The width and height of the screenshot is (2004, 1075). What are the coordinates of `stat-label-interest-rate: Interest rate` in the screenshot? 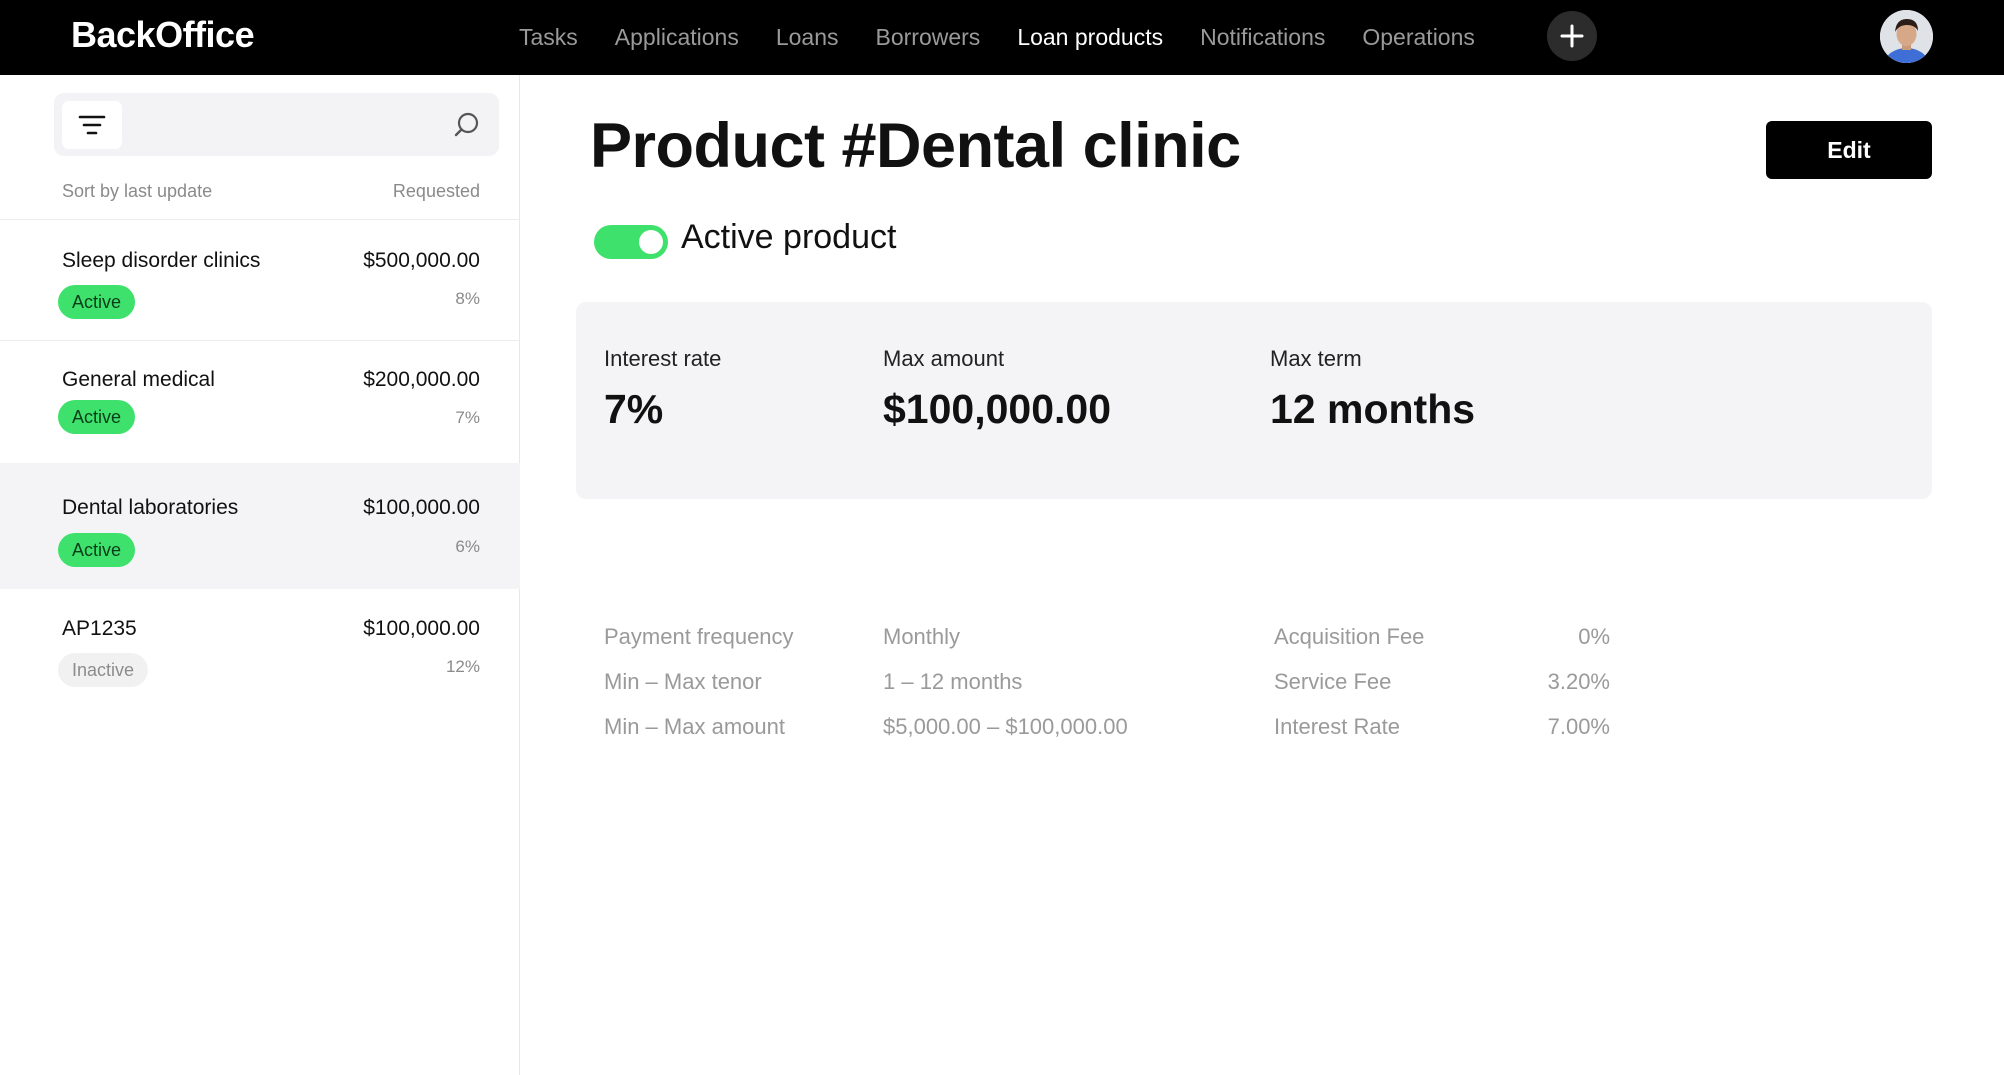 It's located at (663, 358).